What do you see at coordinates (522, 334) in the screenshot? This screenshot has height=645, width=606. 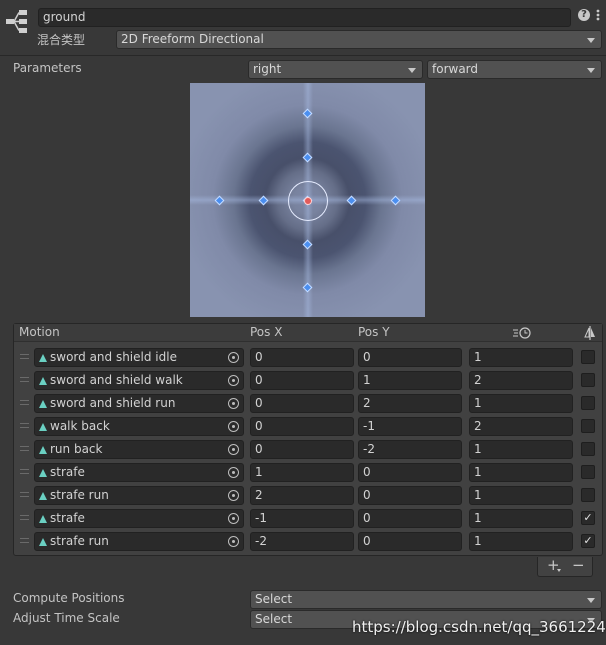 I see `time-scale-icon` at bounding box center [522, 334].